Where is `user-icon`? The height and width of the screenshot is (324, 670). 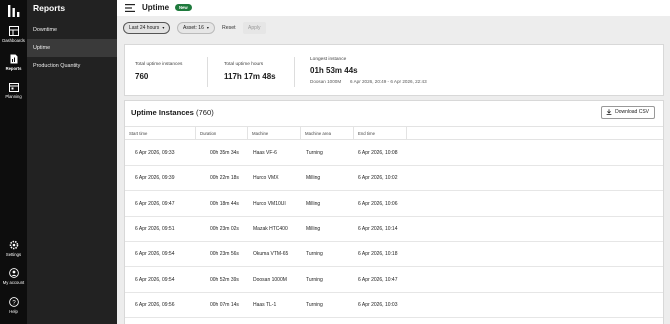
user-icon is located at coordinates (13, 273).